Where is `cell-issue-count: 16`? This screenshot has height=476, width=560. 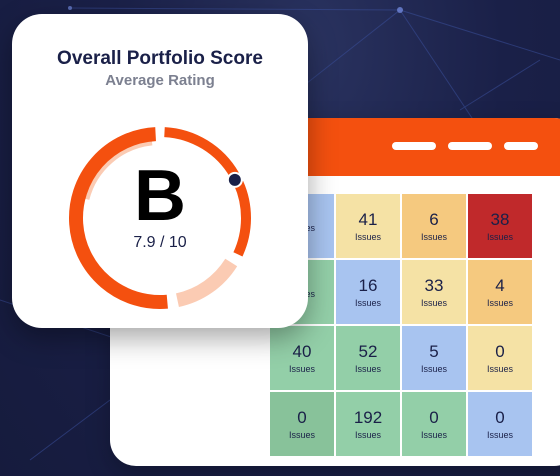
cell-issue-count: 16 is located at coordinates (368, 285).